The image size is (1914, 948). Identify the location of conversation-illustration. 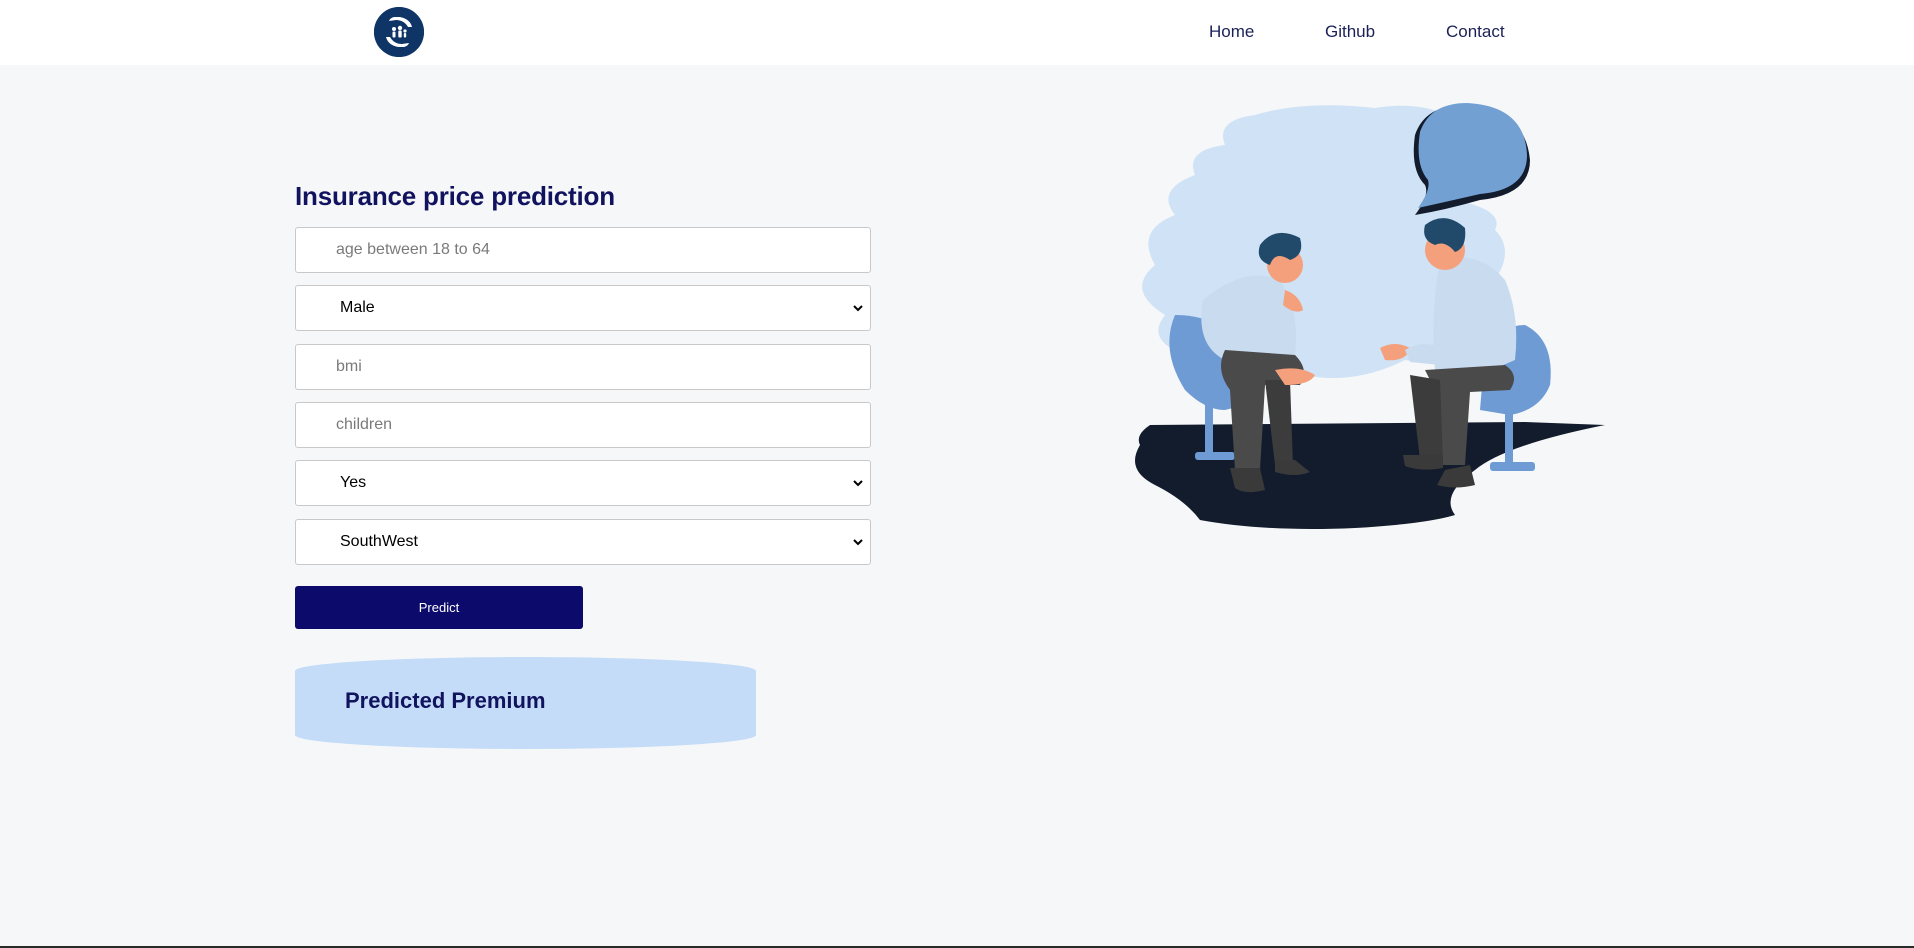
(1370, 316).